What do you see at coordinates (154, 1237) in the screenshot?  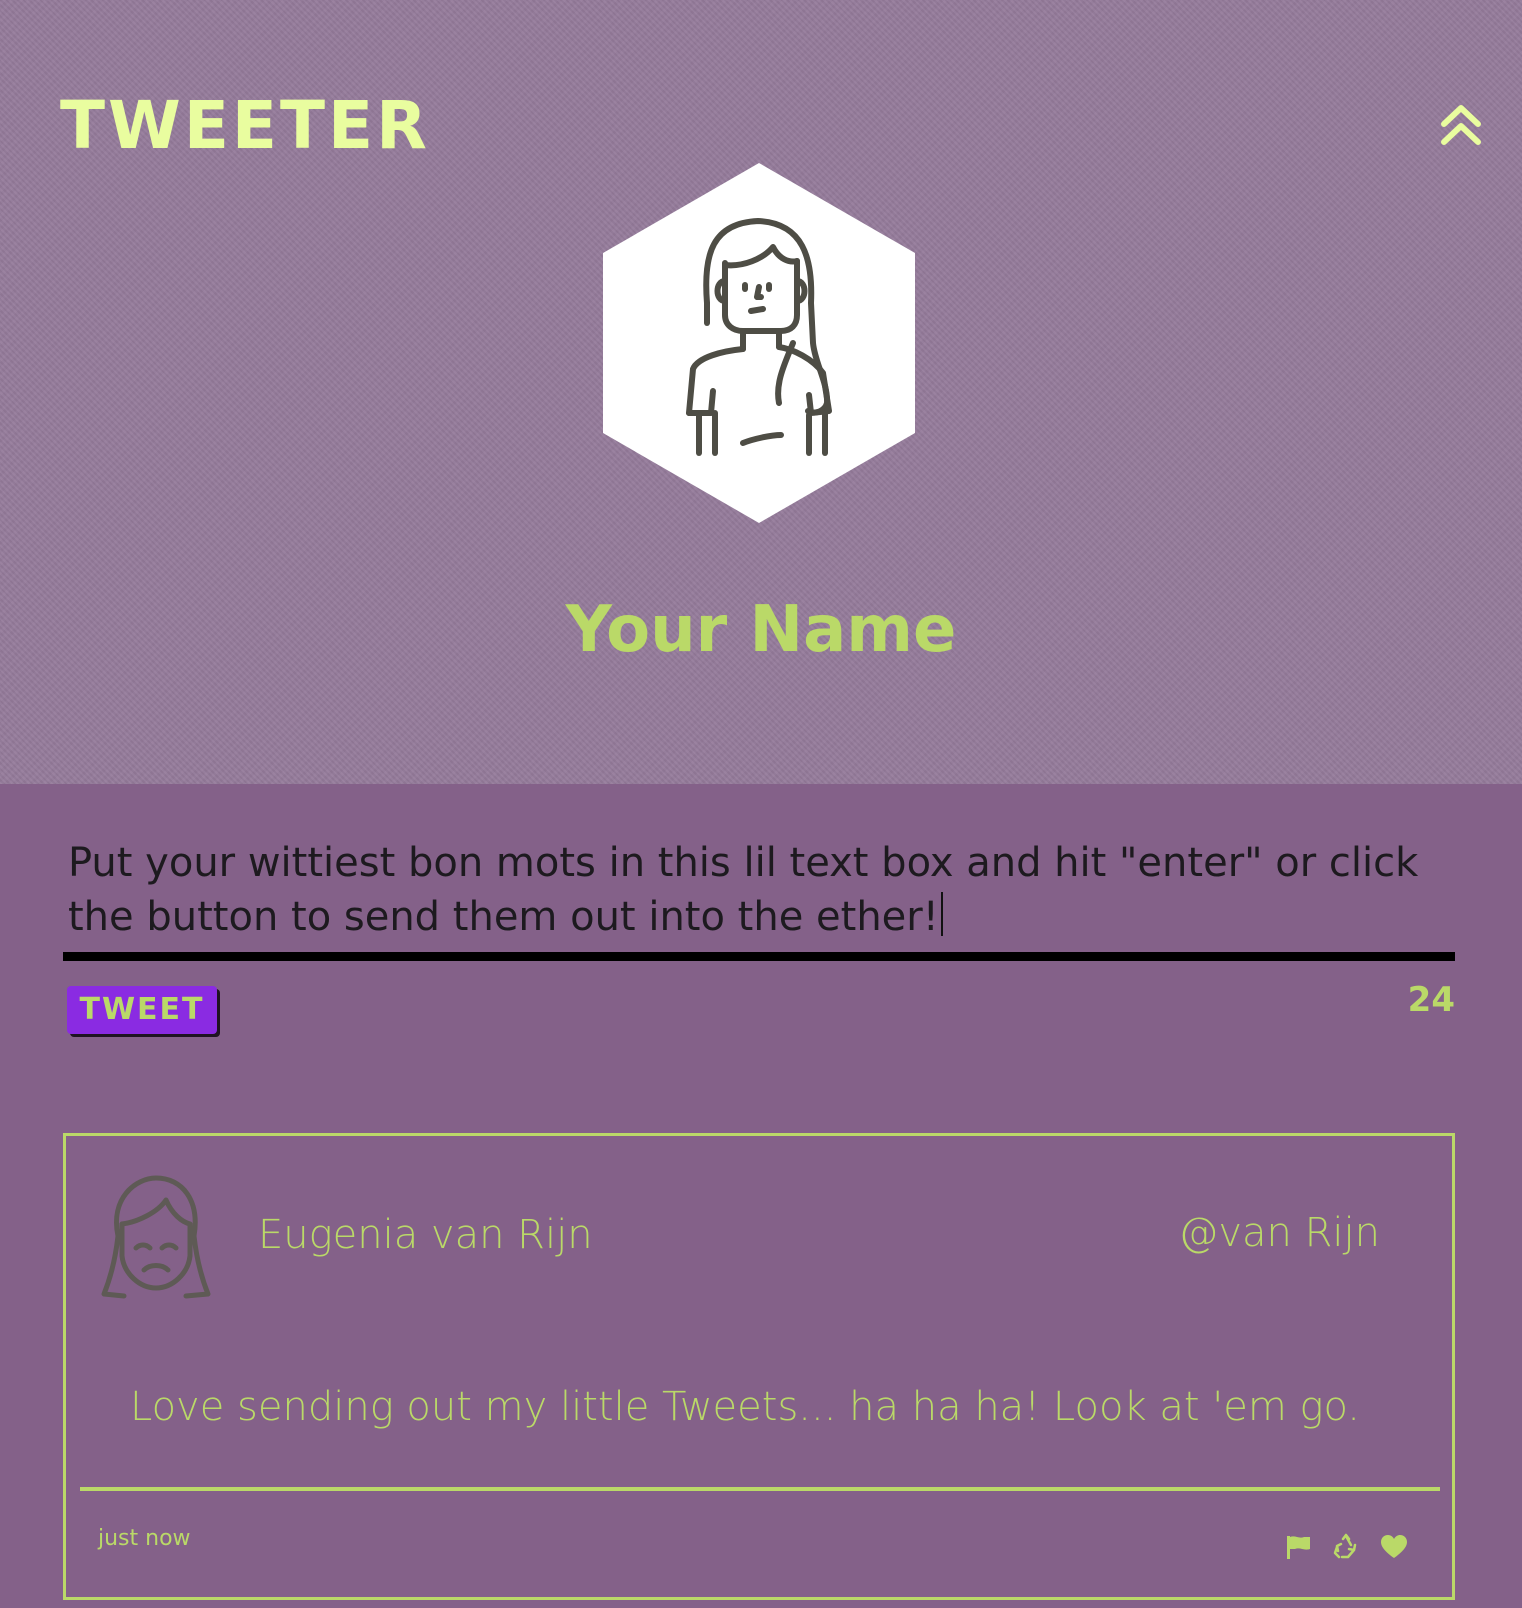 I see `tweet-author-avatar` at bounding box center [154, 1237].